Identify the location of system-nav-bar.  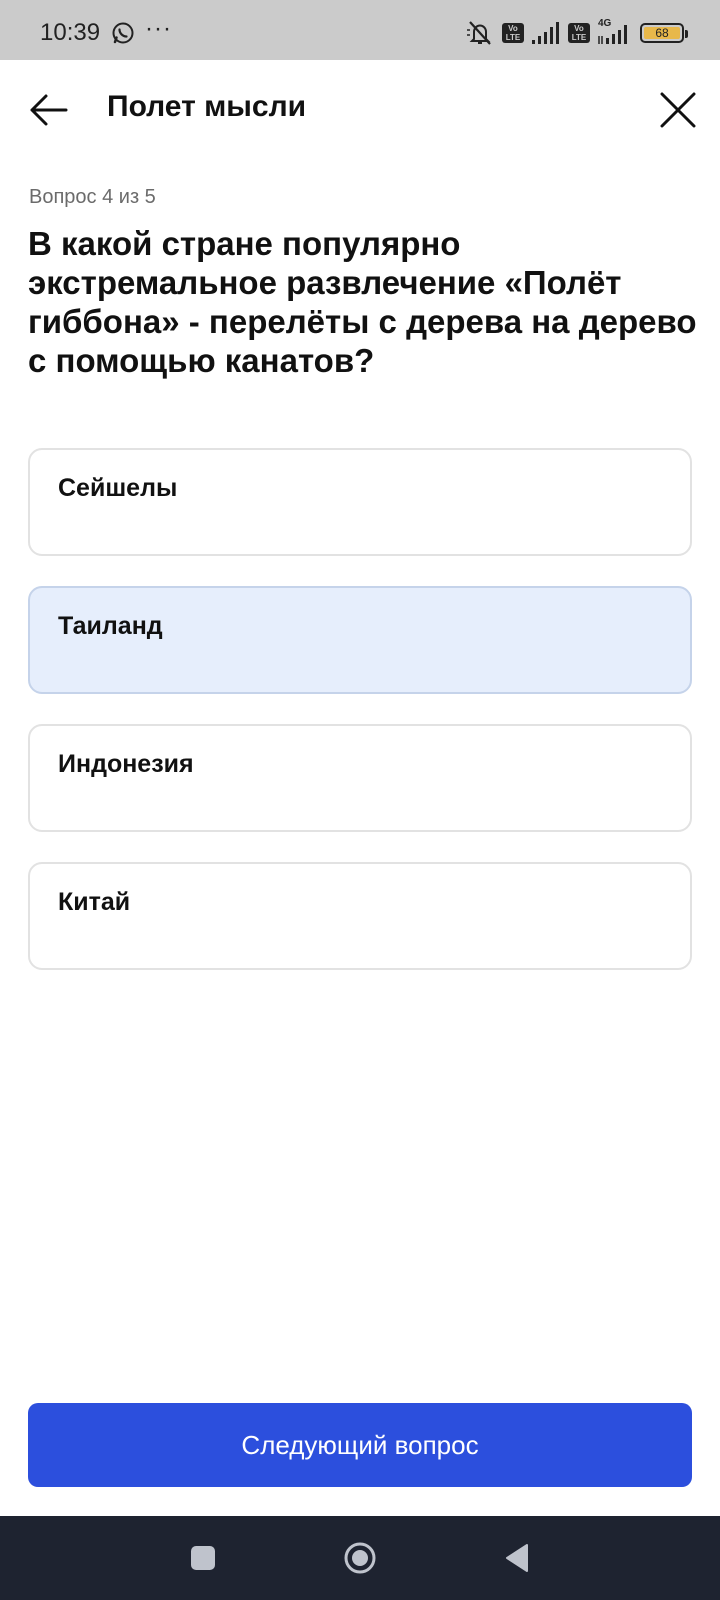
(360, 1558).